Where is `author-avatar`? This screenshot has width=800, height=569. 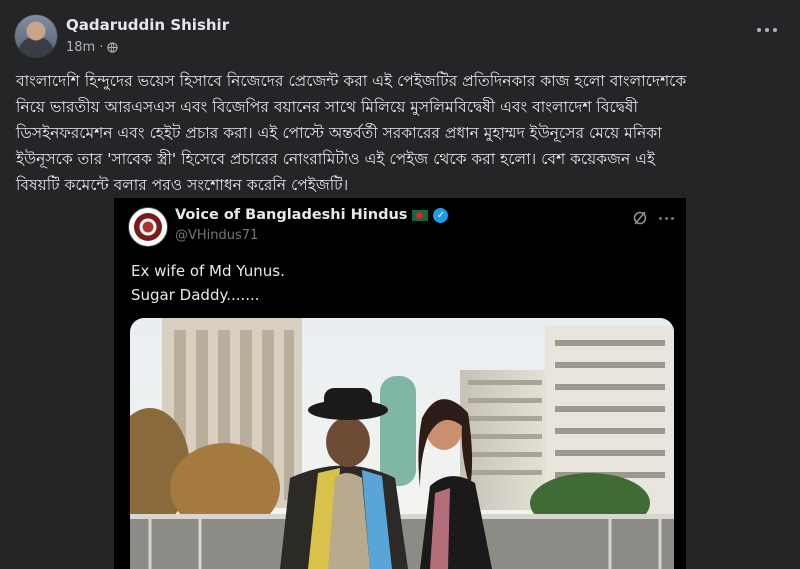 author-avatar is located at coordinates (36, 36).